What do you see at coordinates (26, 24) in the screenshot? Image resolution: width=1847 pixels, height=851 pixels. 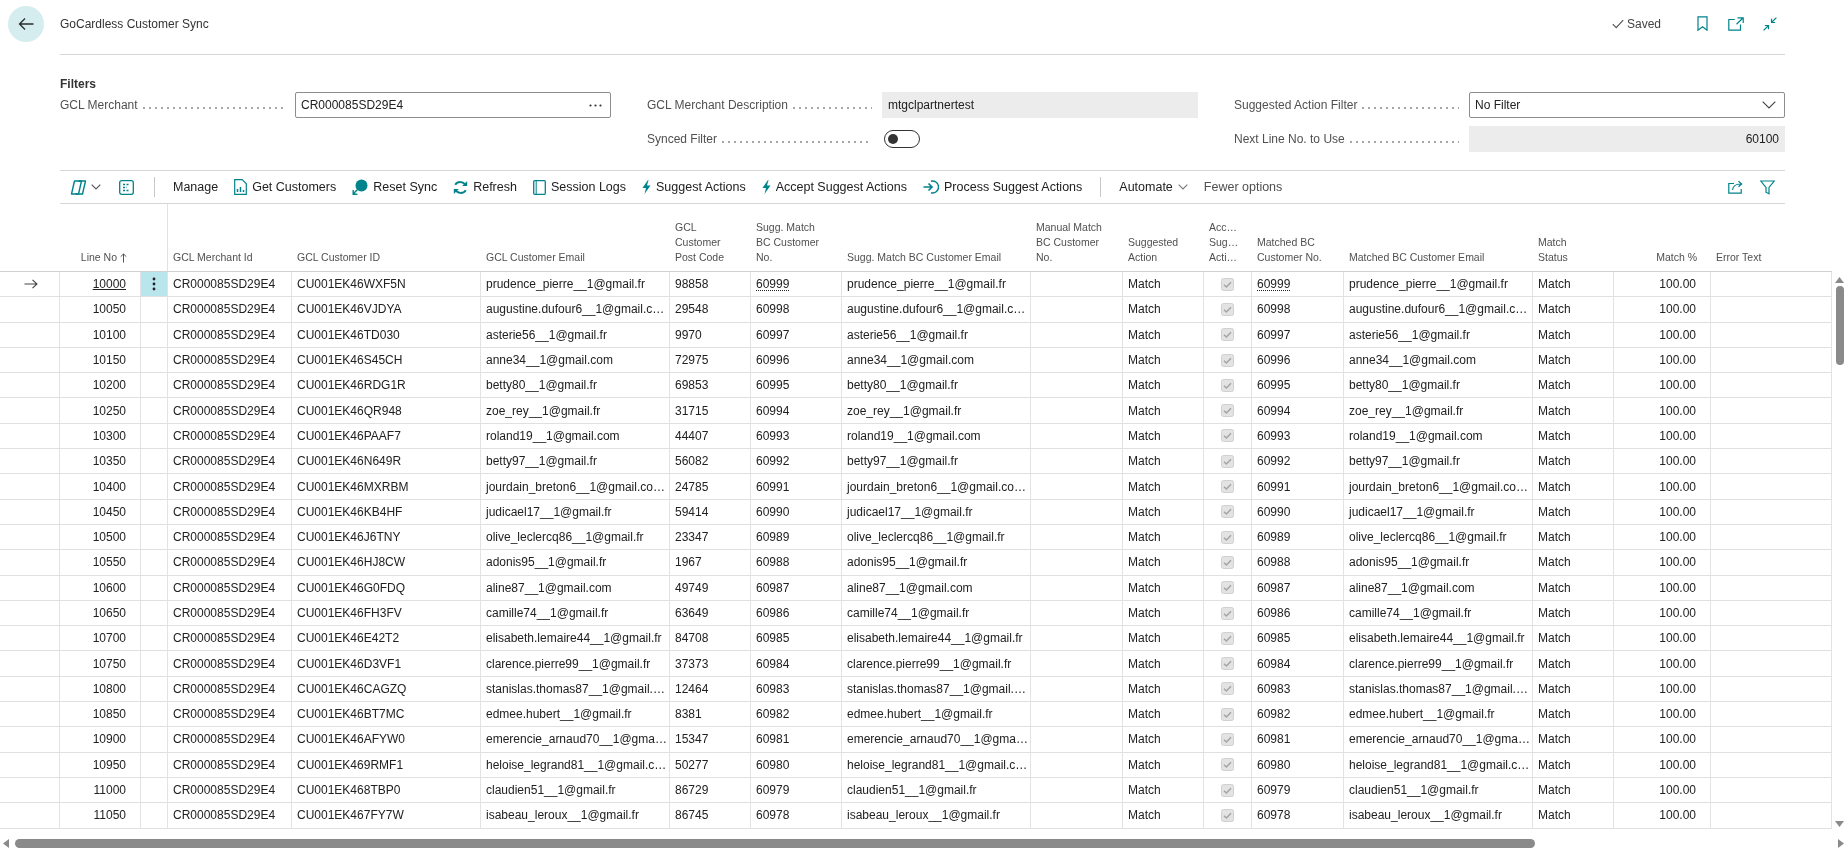 I see `back-button` at bounding box center [26, 24].